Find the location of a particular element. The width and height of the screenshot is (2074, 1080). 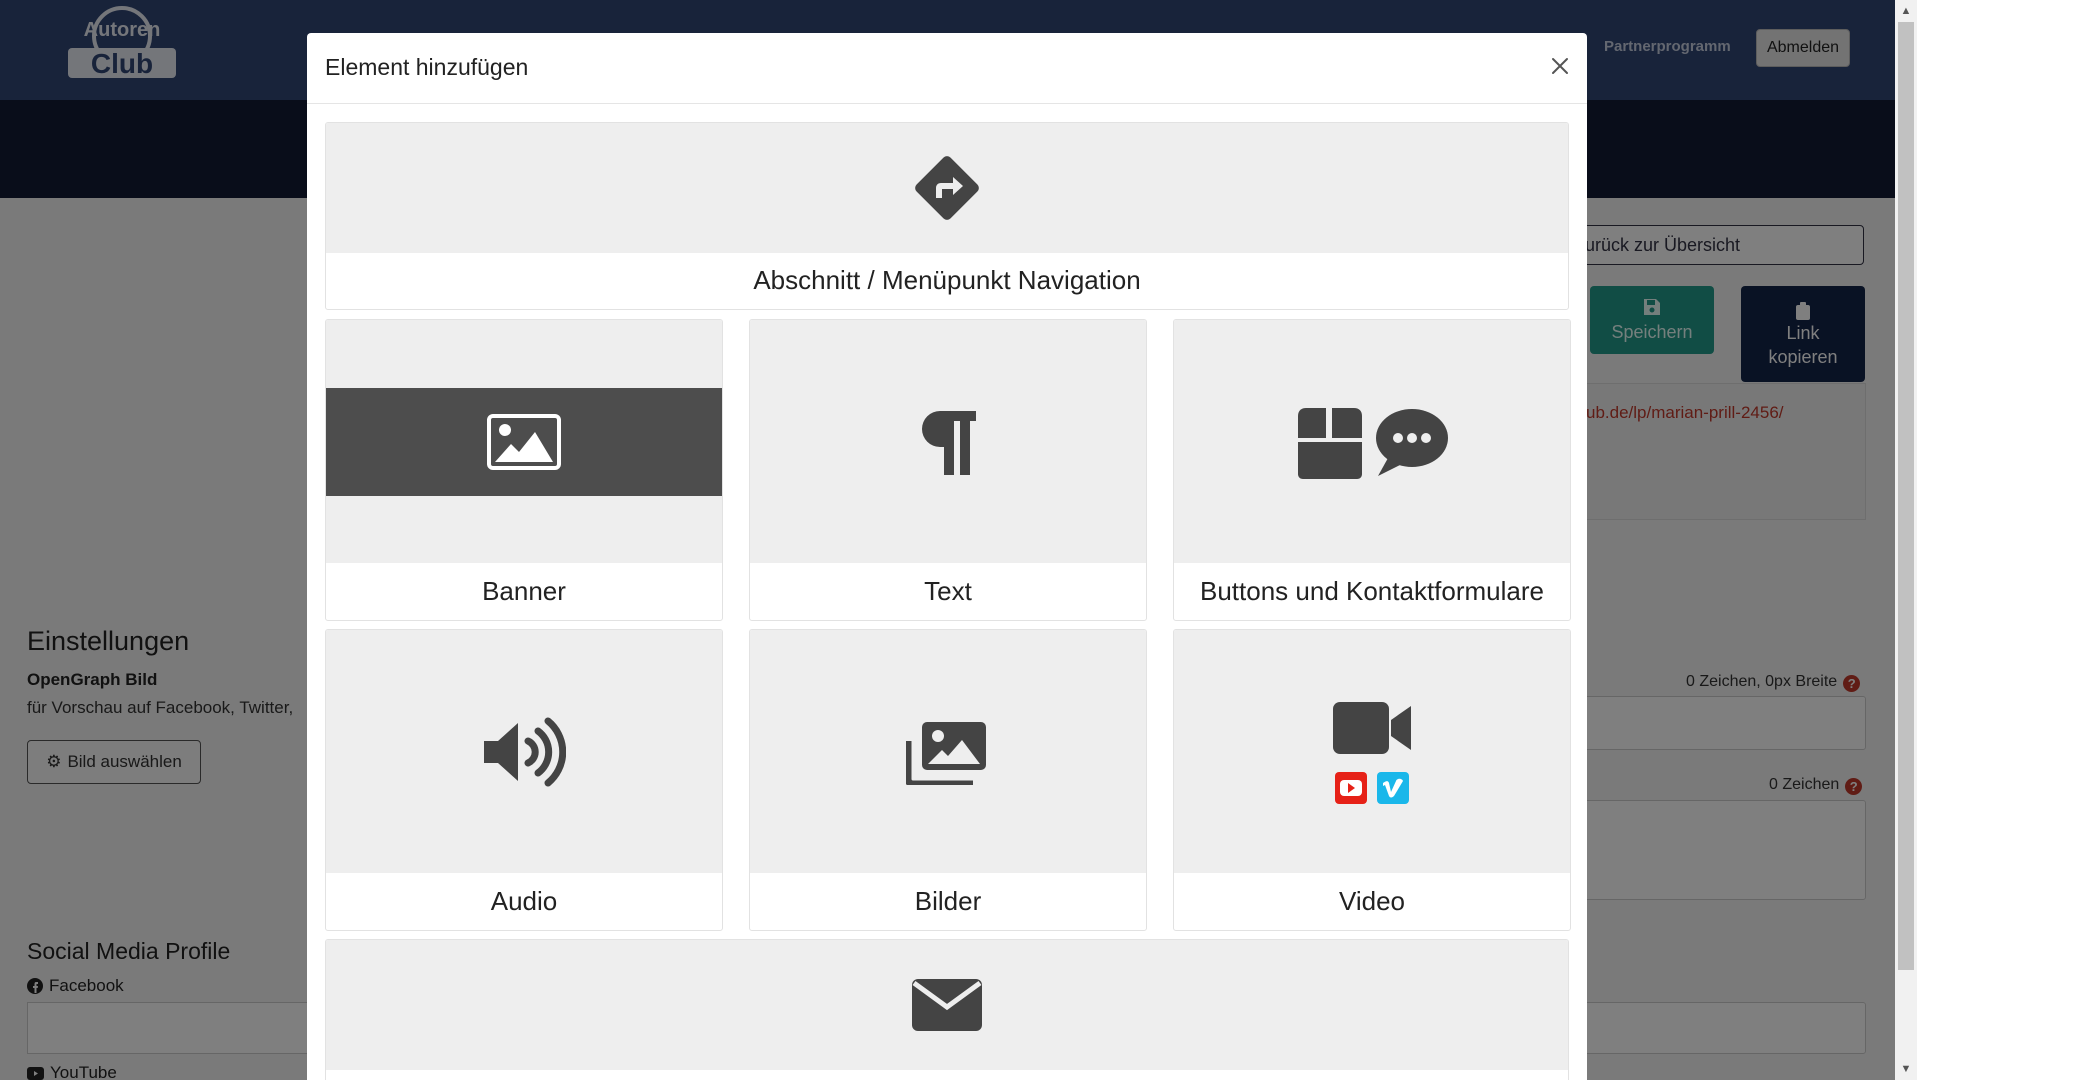

element-card-banner: Banner is located at coordinates (524, 470).